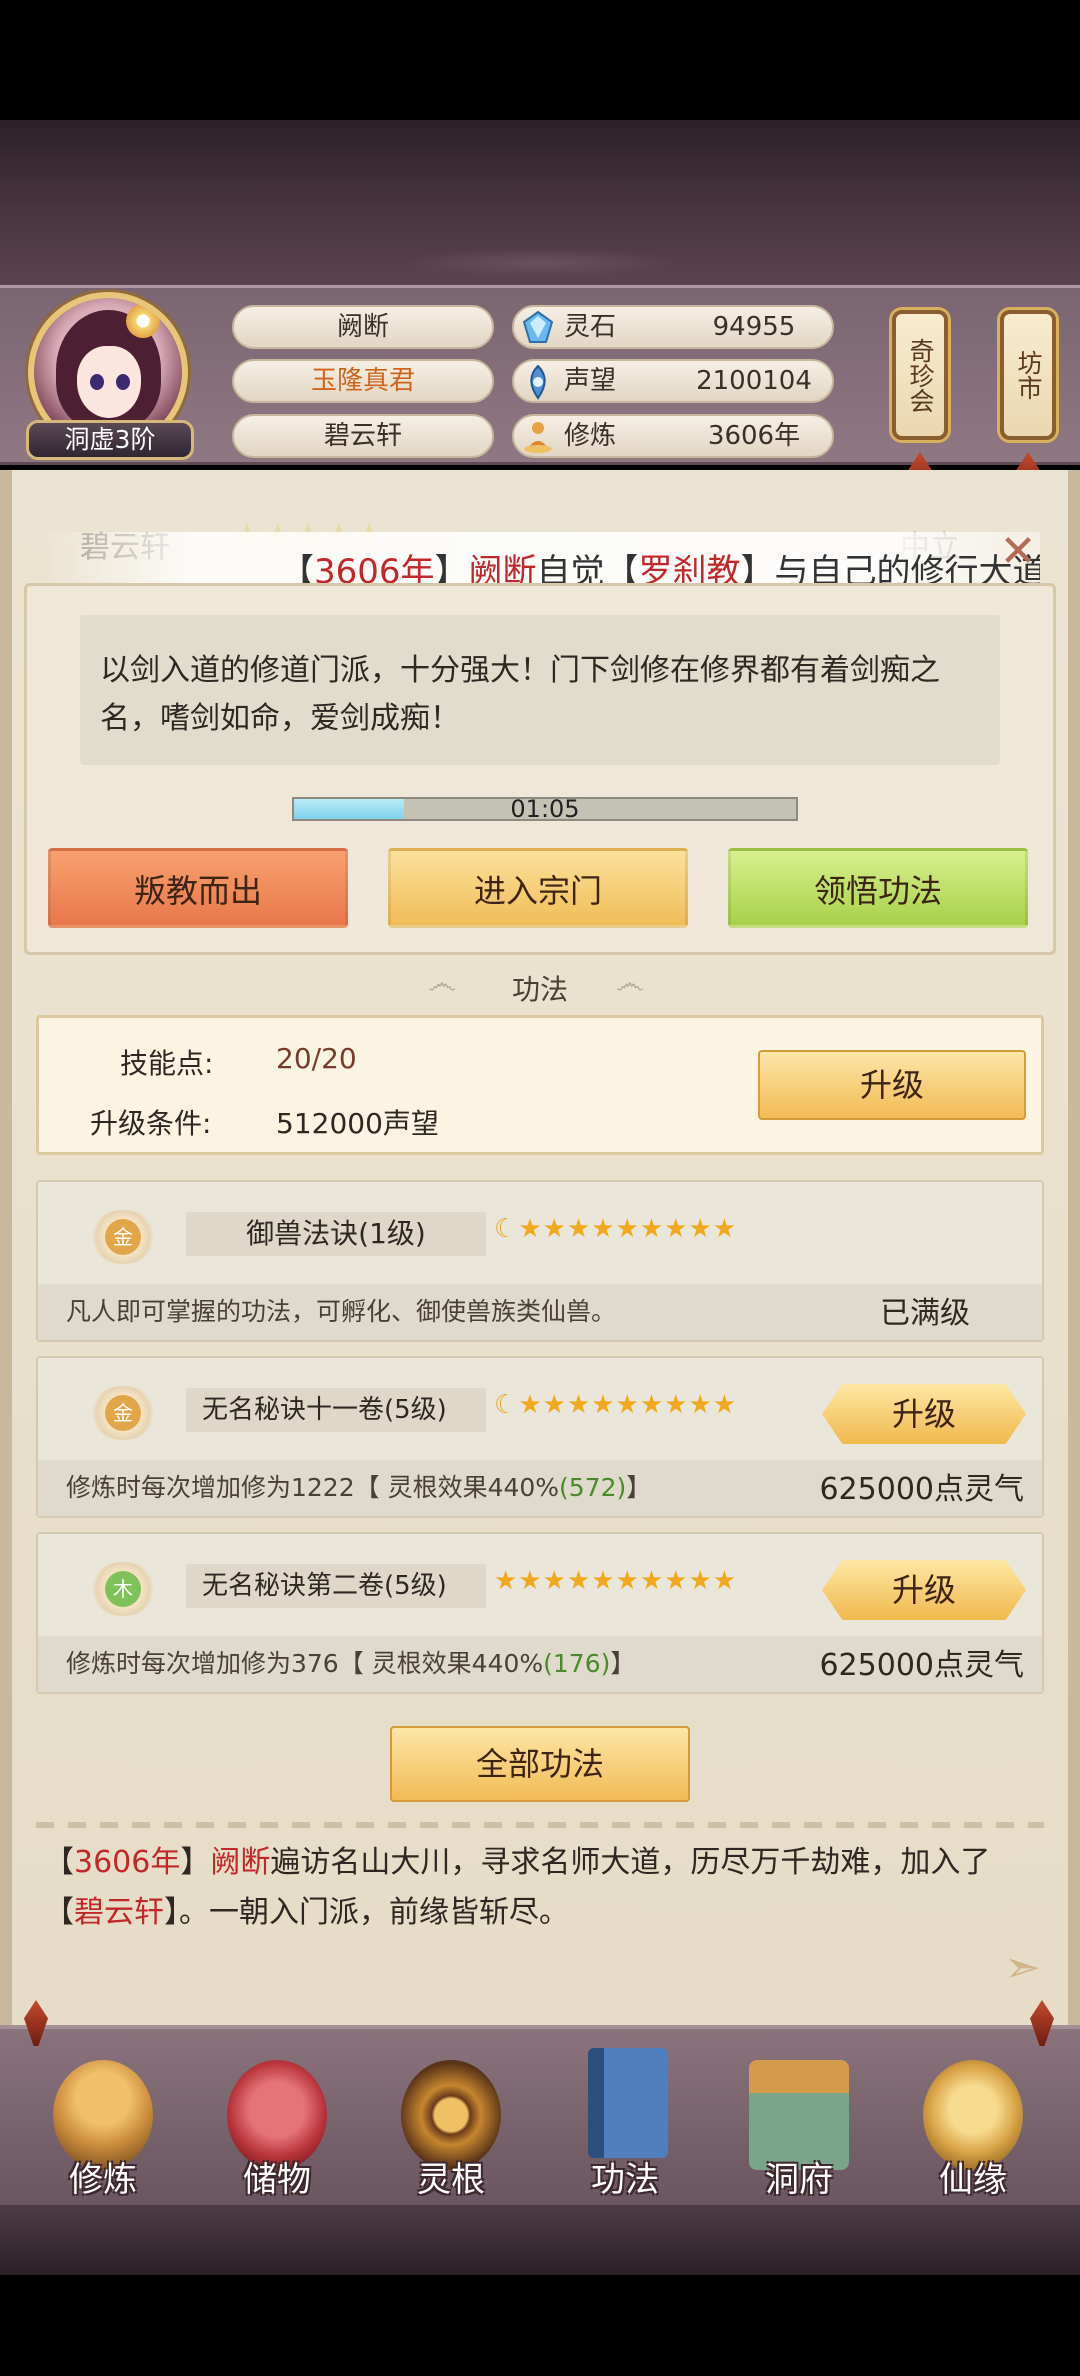  Describe the element at coordinates (973, 2180) in the screenshot. I see `nav-label: 仙缘` at that location.